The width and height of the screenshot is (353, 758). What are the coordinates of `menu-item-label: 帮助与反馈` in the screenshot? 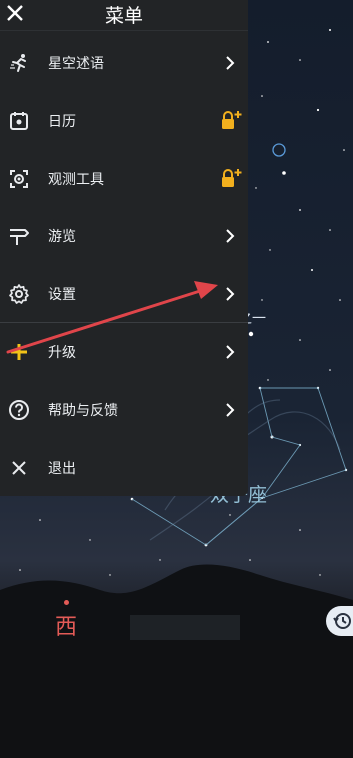 It's located at (83, 411).